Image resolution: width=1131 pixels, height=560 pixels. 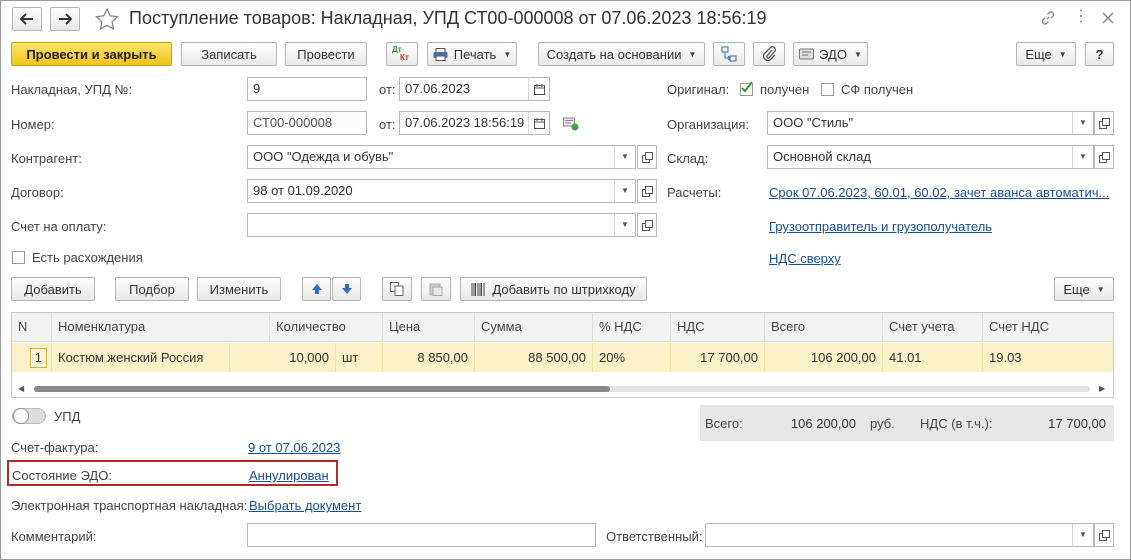 I want to click on open-counterparty-button, so click(x=647, y=157).